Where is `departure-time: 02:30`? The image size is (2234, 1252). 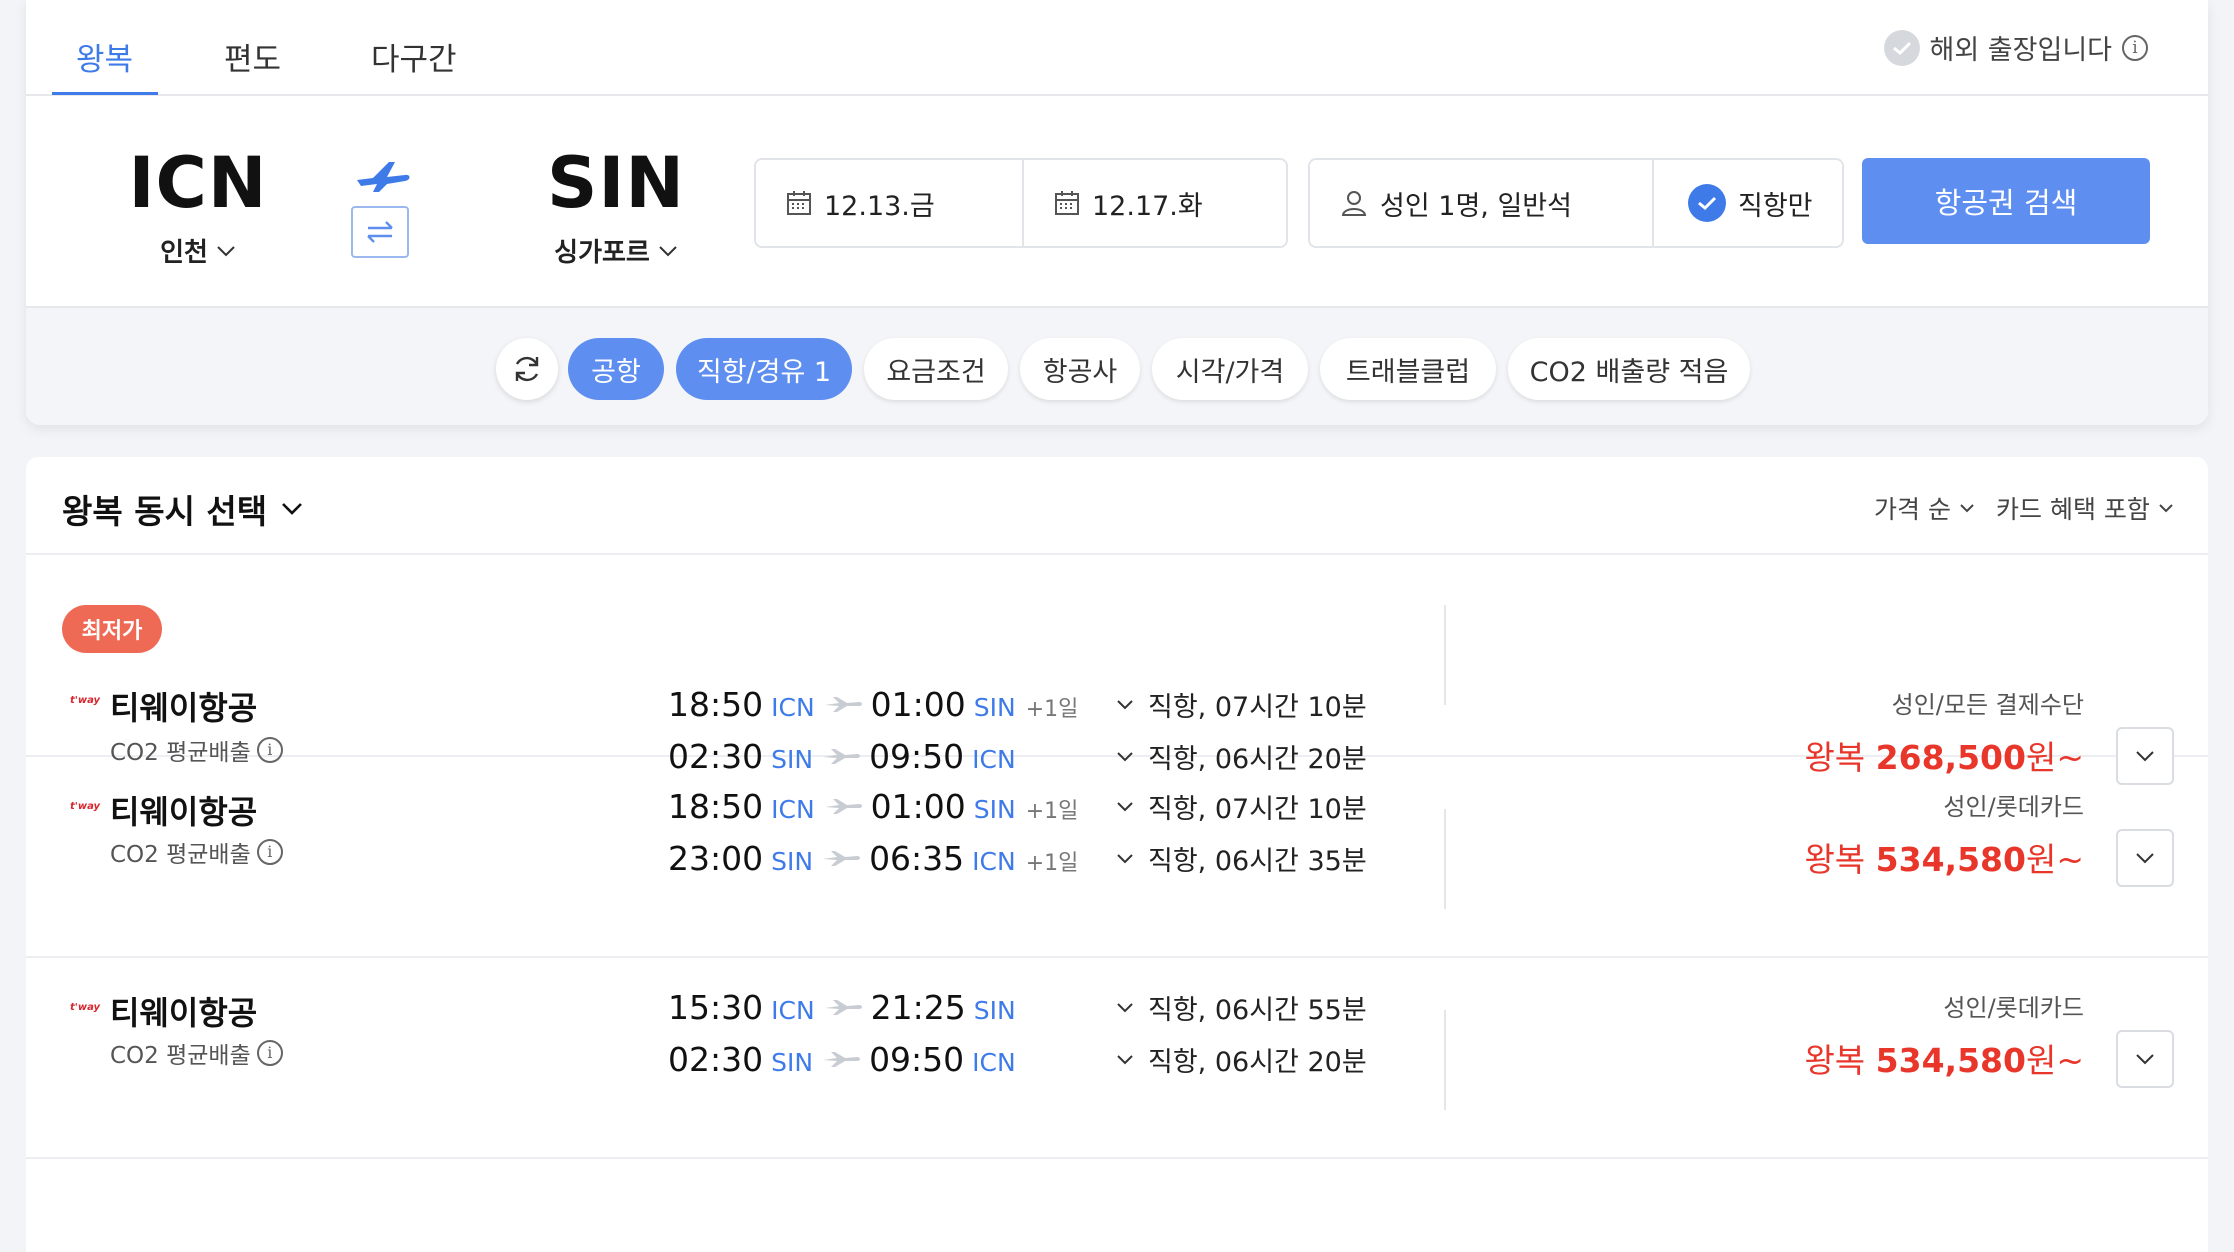 departure-time: 02:30 is located at coordinates (716, 1059).